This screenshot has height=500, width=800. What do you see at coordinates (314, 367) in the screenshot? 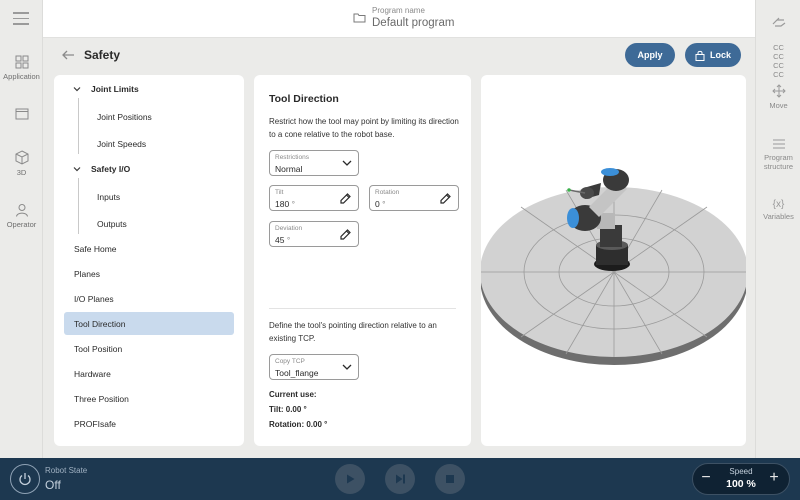
I see `copy-tcp-dropdown: Copy TCP Tool_flange` at bounding box center [314, 367].